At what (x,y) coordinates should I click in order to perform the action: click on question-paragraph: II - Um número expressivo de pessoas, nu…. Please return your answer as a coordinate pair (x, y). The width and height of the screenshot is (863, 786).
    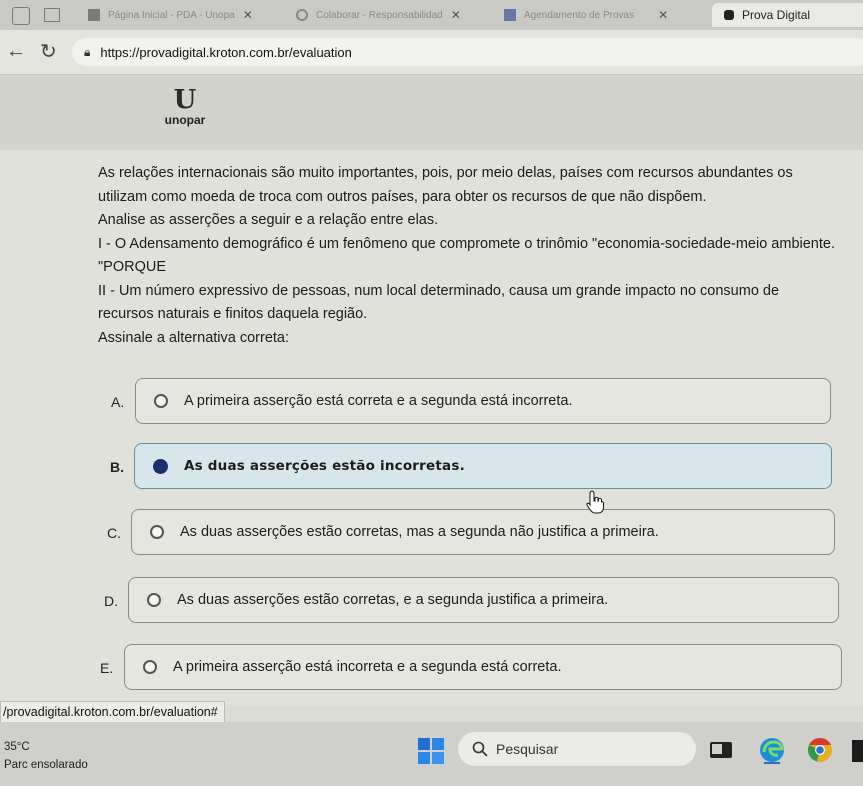
    Looking at the image, I should click on (439, 302).